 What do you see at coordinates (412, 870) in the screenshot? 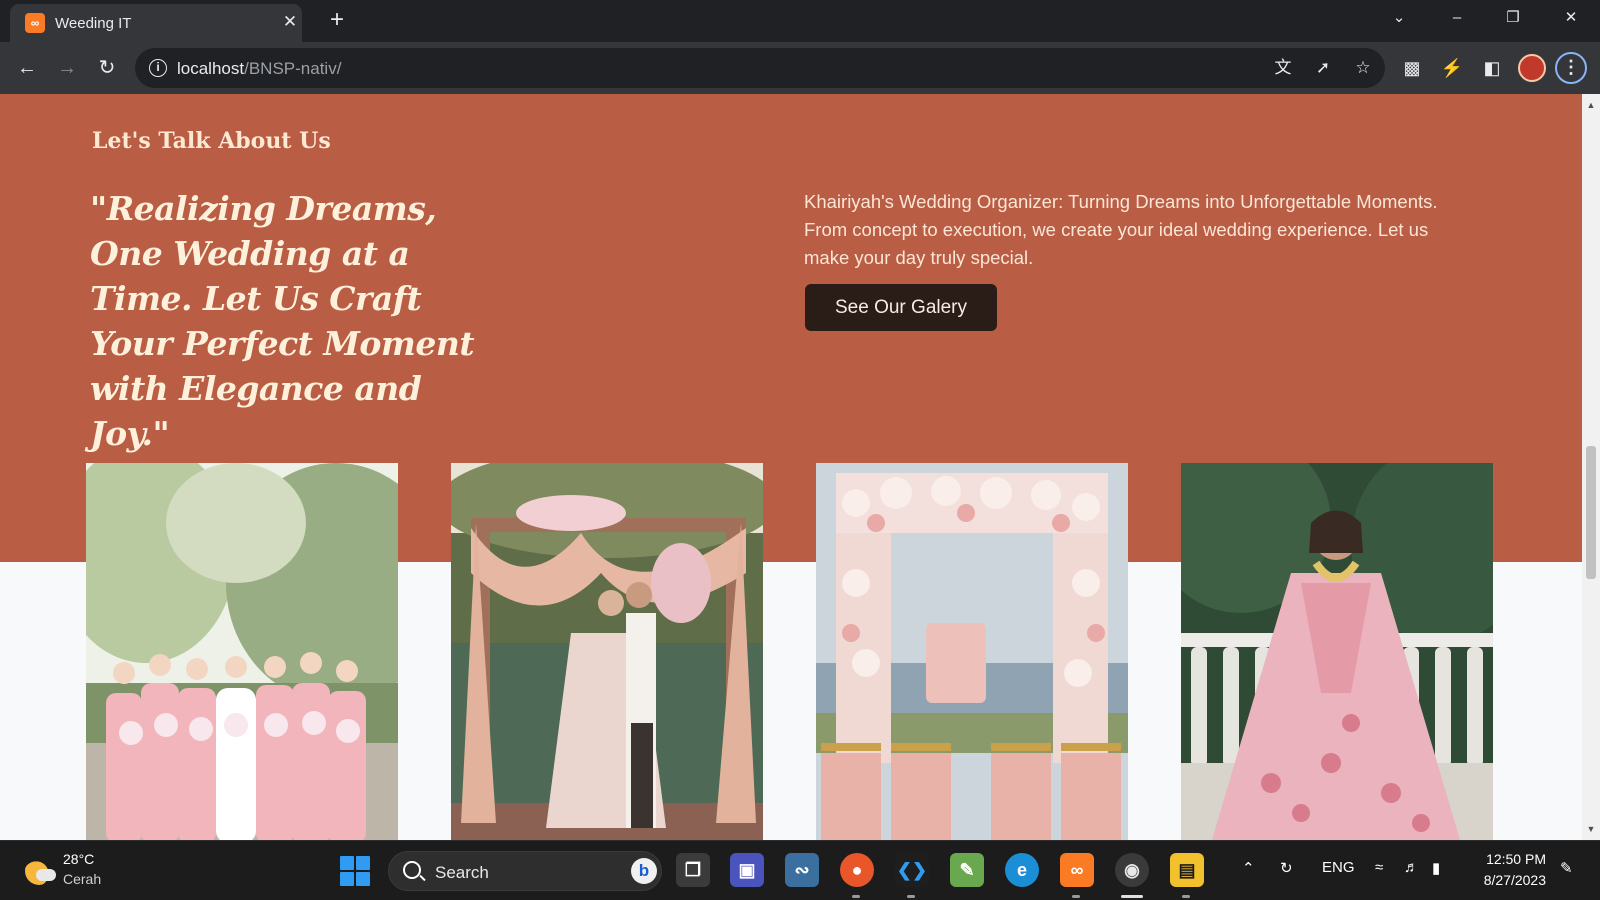
I see `search-icon` at bounding box center [412, 870].